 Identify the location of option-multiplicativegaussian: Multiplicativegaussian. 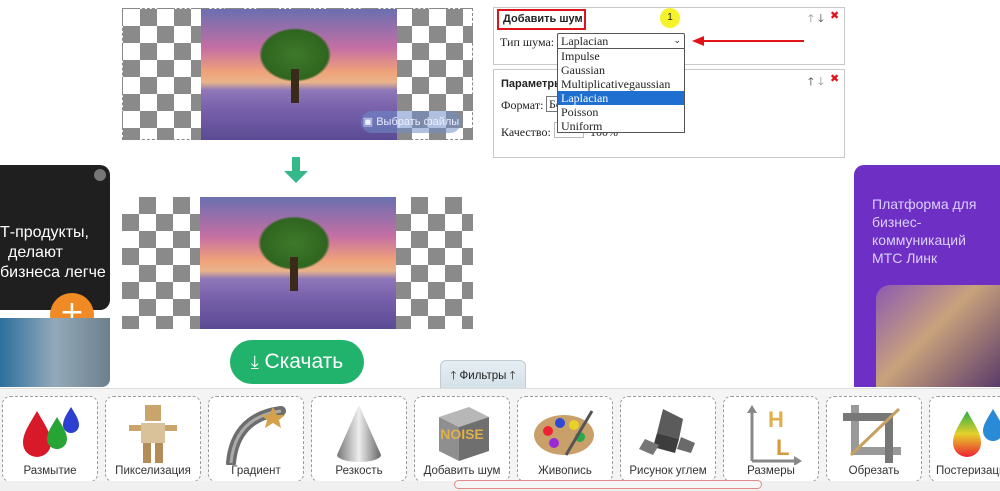
(621, 84).